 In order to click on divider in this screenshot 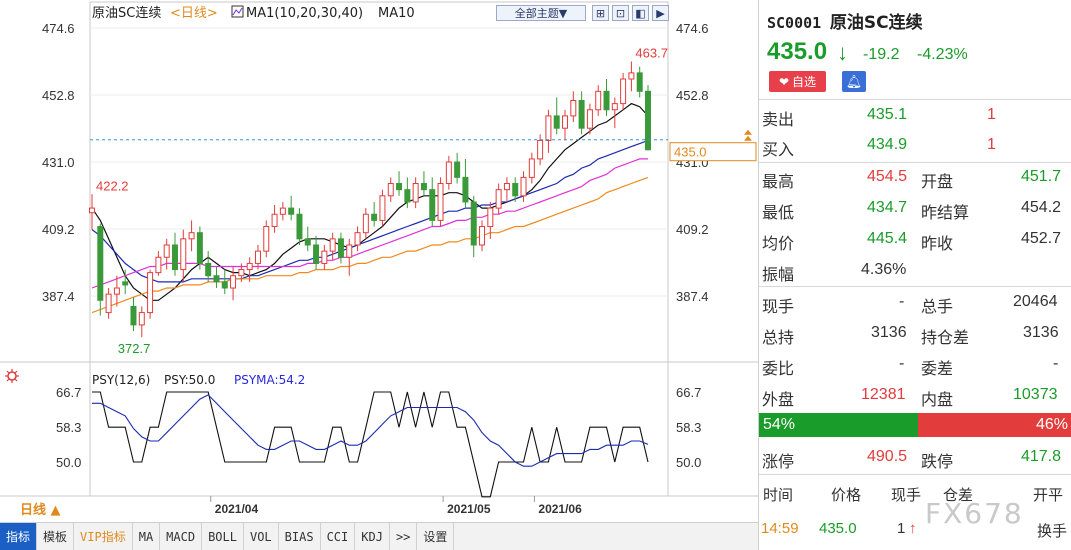, I will do `click(915, 162)`.